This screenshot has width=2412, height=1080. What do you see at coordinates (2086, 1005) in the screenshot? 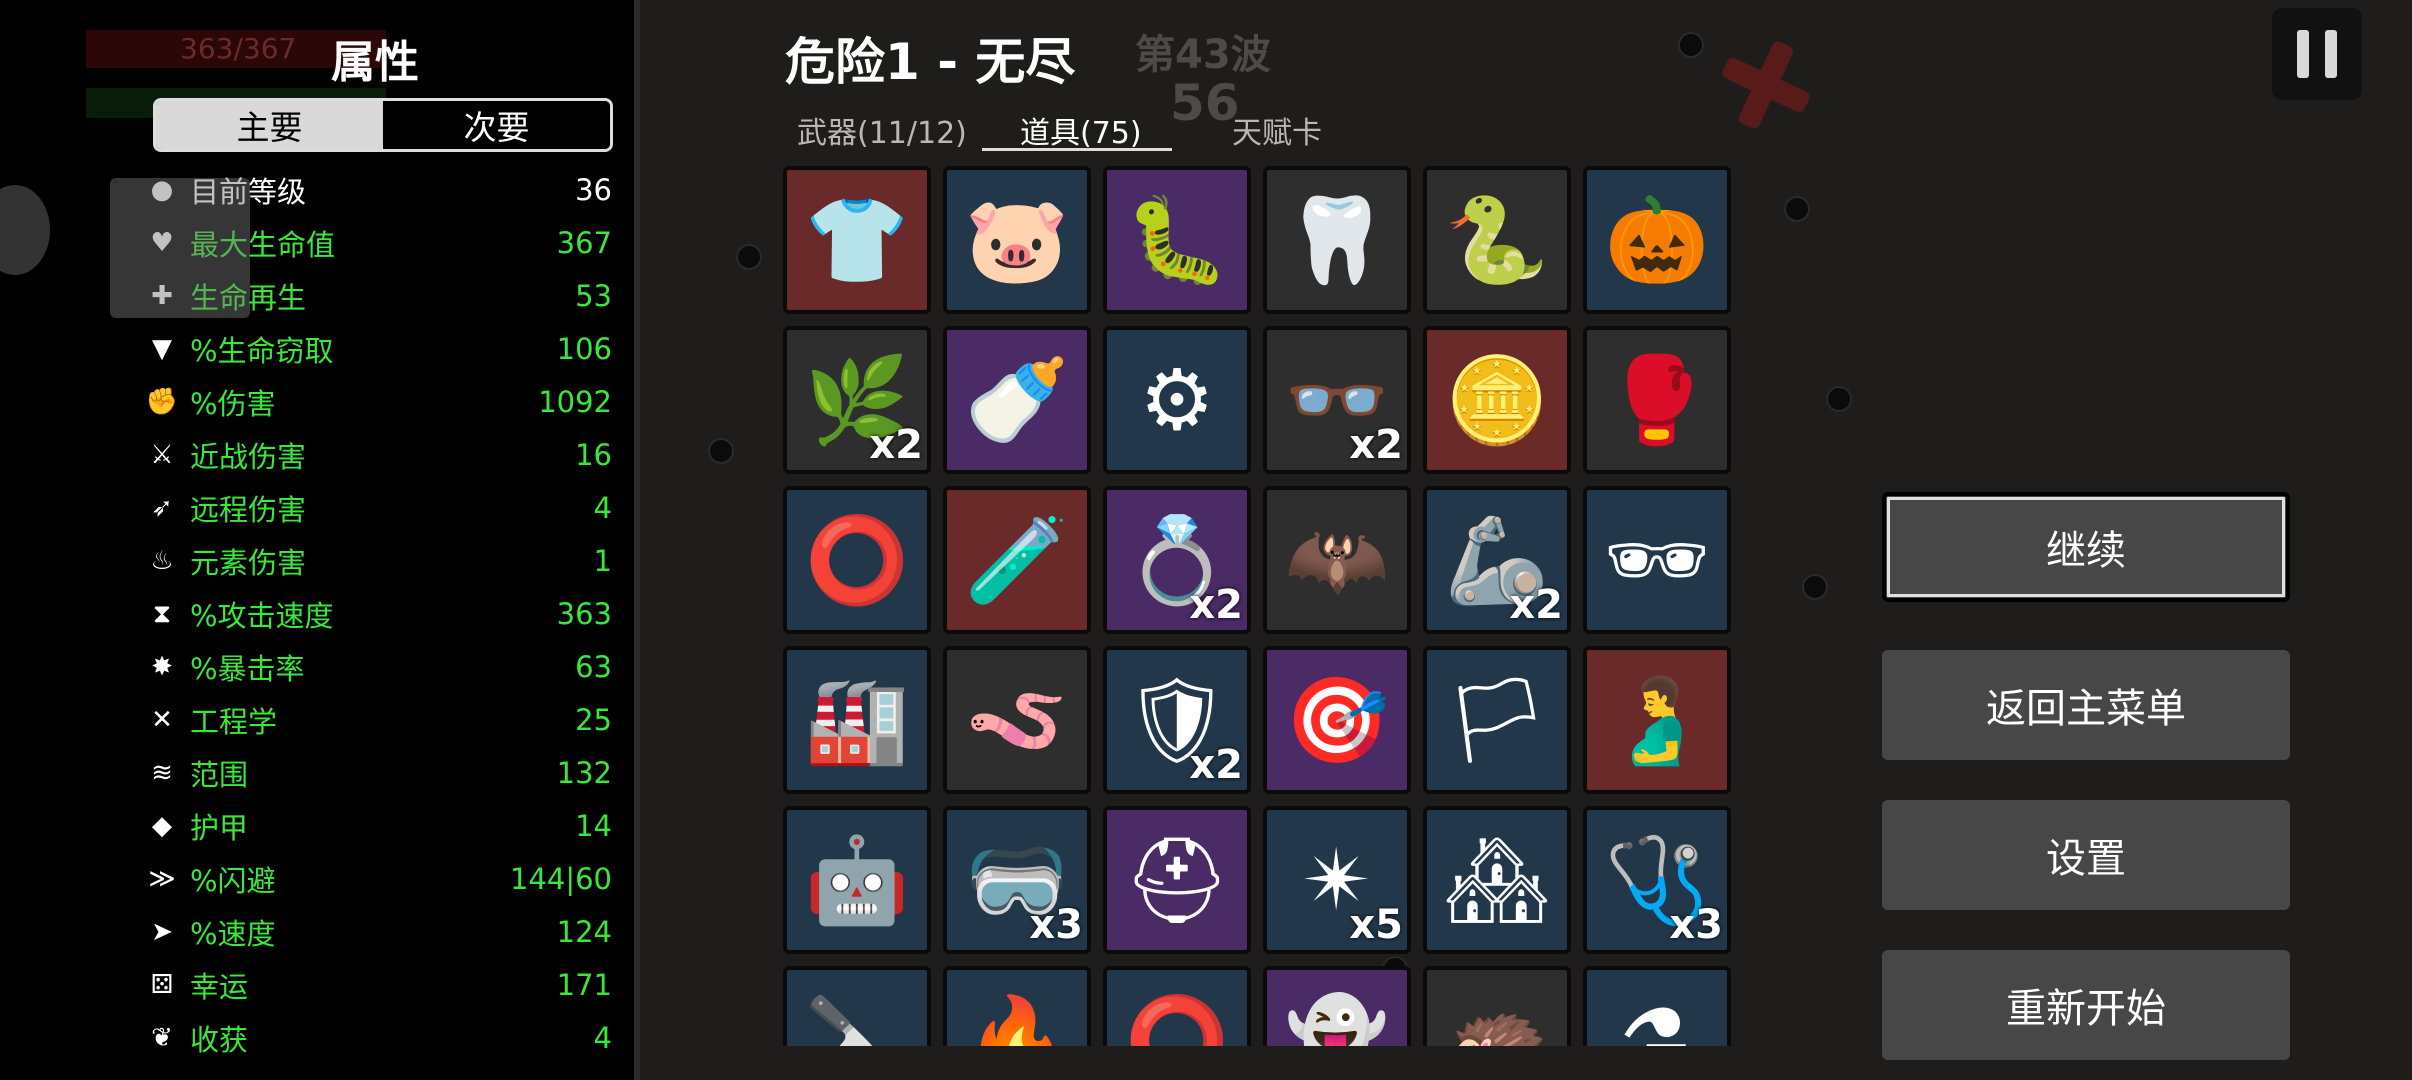
I see `restart-button: 重新开始` at bounding box center [2086, 1005].